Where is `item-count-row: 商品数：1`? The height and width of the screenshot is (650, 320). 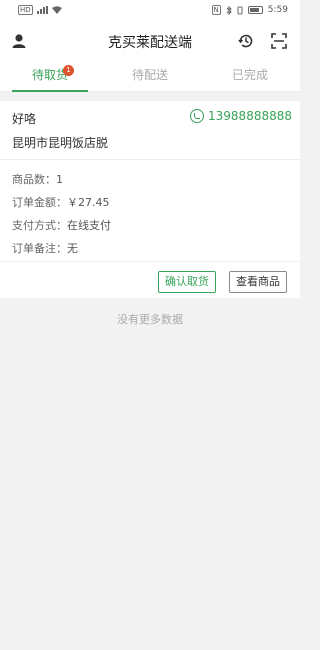 item-count-row: 商品数：1 is located at coordinates (37, 179).